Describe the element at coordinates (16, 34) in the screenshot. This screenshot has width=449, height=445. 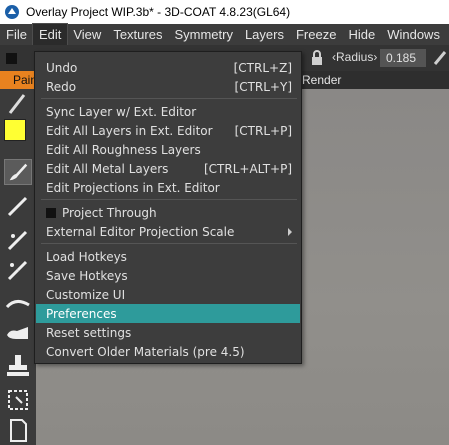
I see `menu-file: File` at that location.